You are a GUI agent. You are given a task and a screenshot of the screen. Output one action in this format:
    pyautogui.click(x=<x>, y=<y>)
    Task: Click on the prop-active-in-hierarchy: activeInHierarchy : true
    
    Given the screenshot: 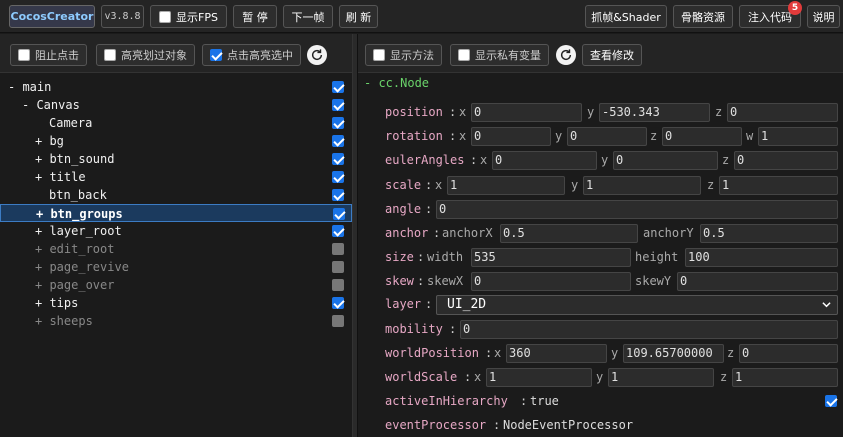 What is the action you would take?
    pyautogui.click(x=612, y=401)
    